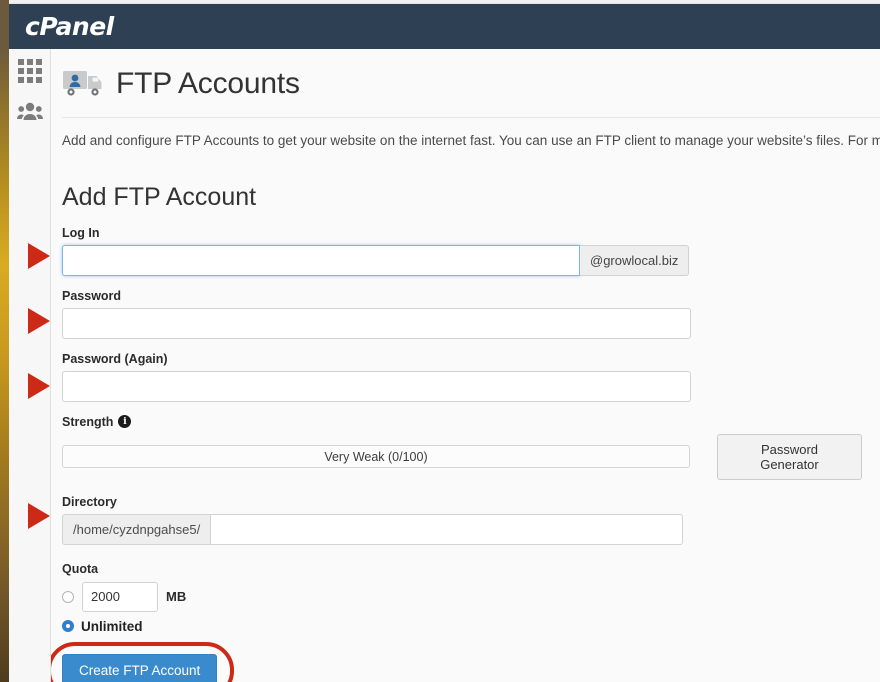 The width and height of the screenshot is (880, 682). What do you see at coordinates (208, 83) in the screenshot?
I see `page-title: FTP Accounts` at bounding box center [208, 83].